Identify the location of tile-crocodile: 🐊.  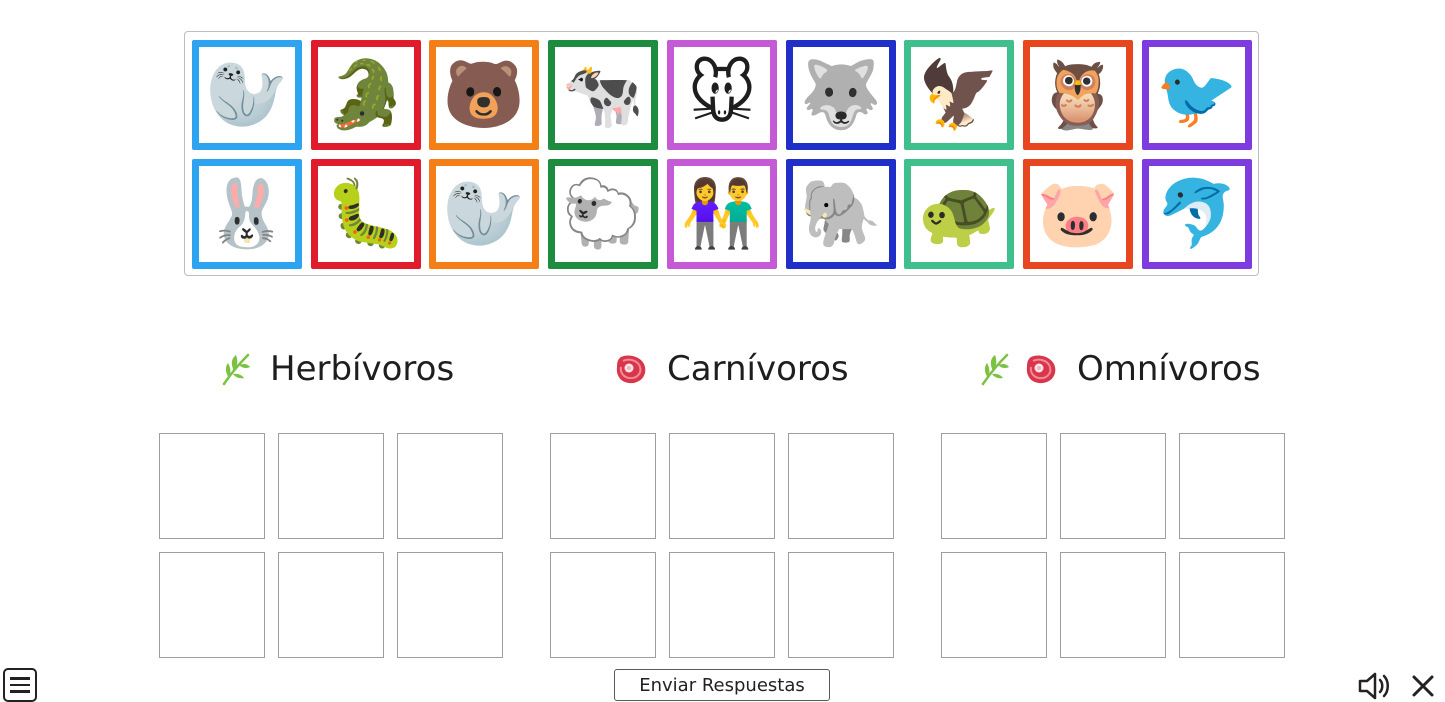
(366, 95).